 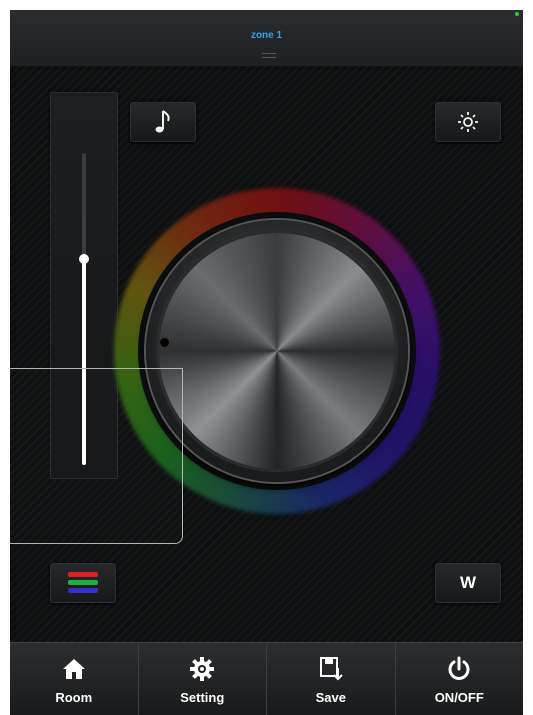 I want to click on rgb-bars-icon, so click(x=83, y=582).